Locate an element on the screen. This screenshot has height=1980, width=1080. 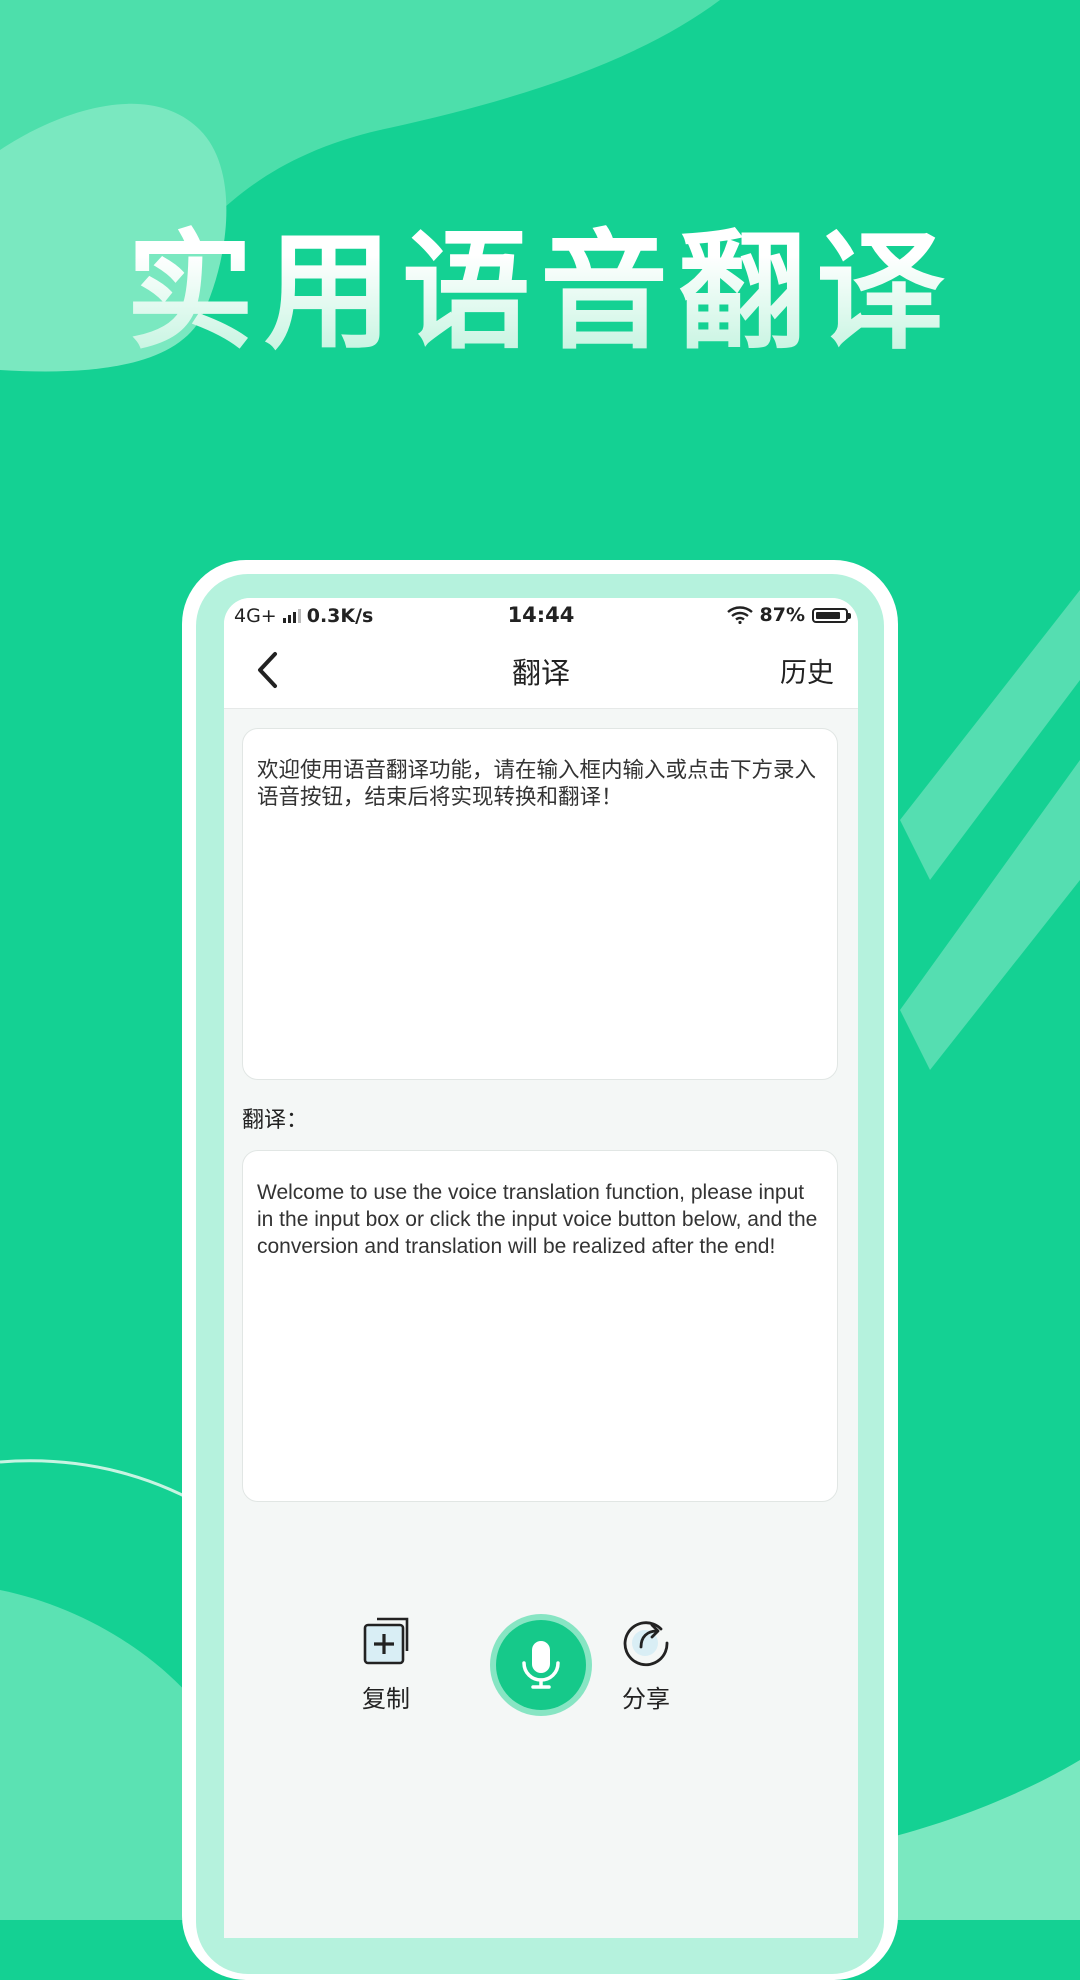
share-icon is located at coordinates (646, 1644).